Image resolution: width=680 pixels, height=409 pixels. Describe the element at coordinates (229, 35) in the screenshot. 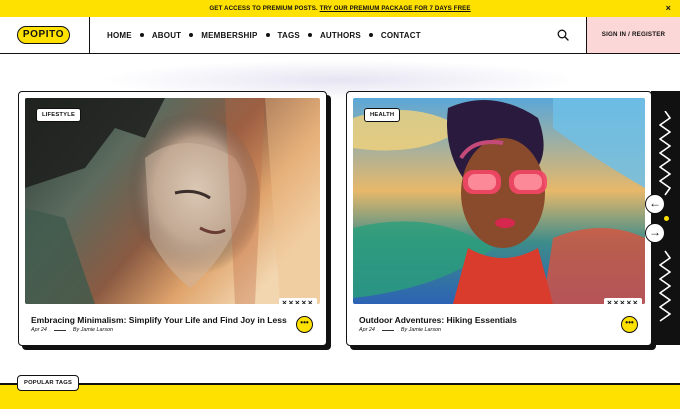

I see `menu-item-membership: MEMBERSHIP` at that location.